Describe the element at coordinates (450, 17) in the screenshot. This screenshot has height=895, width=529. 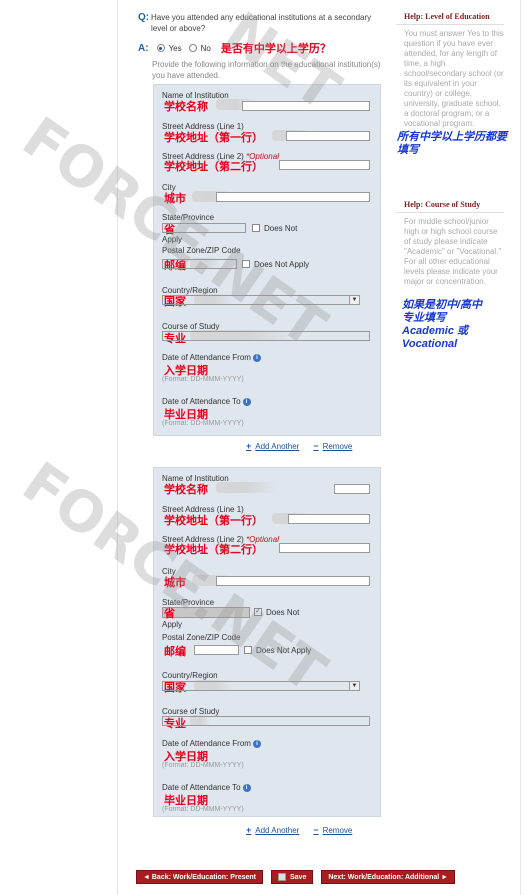
I see `help-title: Help: Level of Education` at that location.